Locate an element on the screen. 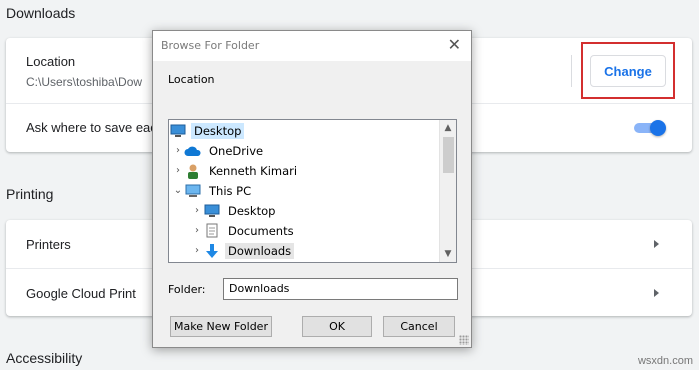  folder-name-input: Downloads is located at coordinates (340, 289).